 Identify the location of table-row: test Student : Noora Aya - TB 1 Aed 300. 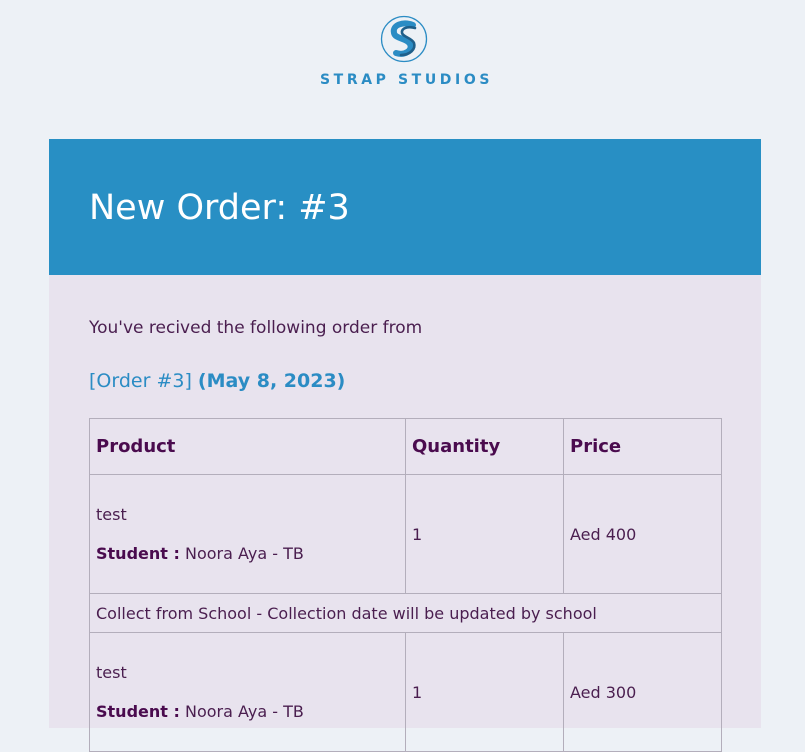
(405, 692).